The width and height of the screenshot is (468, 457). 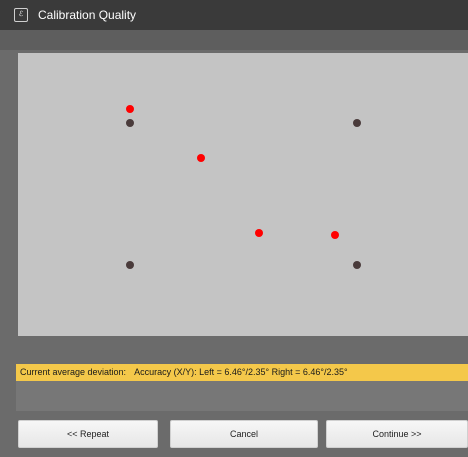 I want to click on repeat-button: << Repeat, so click(x=88, y=434).